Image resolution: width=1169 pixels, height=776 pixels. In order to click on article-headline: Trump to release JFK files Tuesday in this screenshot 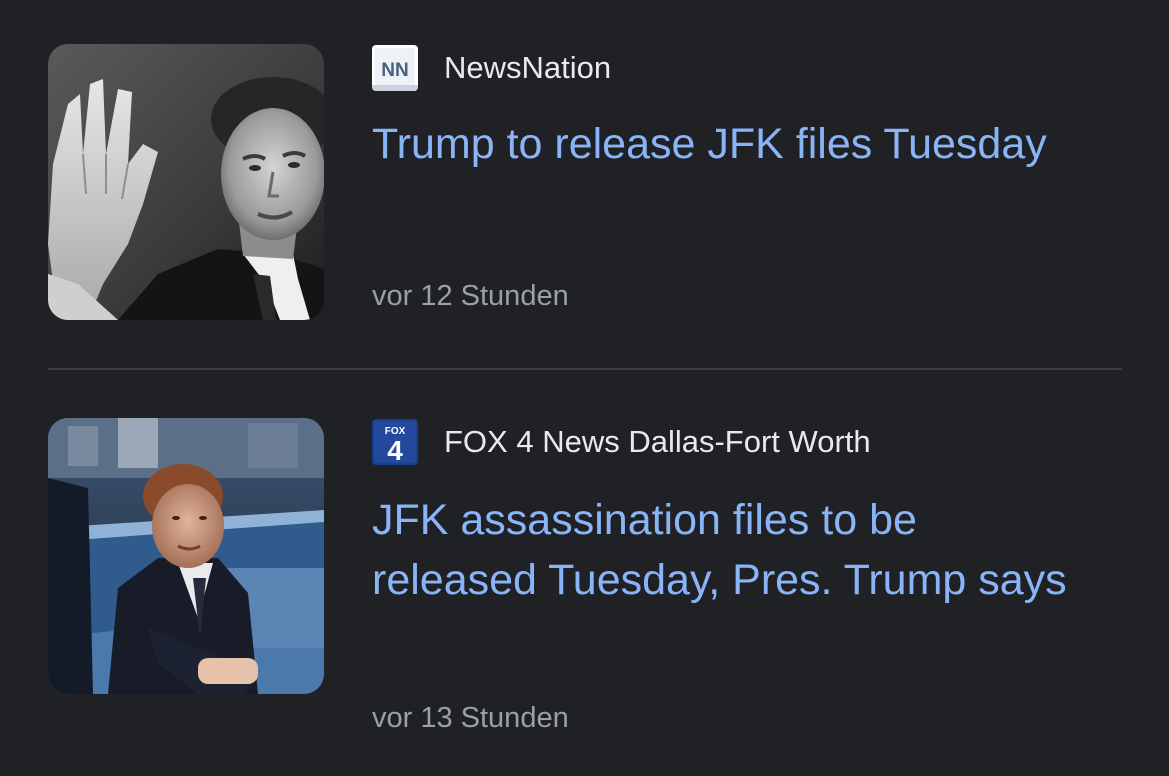, I will do `click(722, 144)`.